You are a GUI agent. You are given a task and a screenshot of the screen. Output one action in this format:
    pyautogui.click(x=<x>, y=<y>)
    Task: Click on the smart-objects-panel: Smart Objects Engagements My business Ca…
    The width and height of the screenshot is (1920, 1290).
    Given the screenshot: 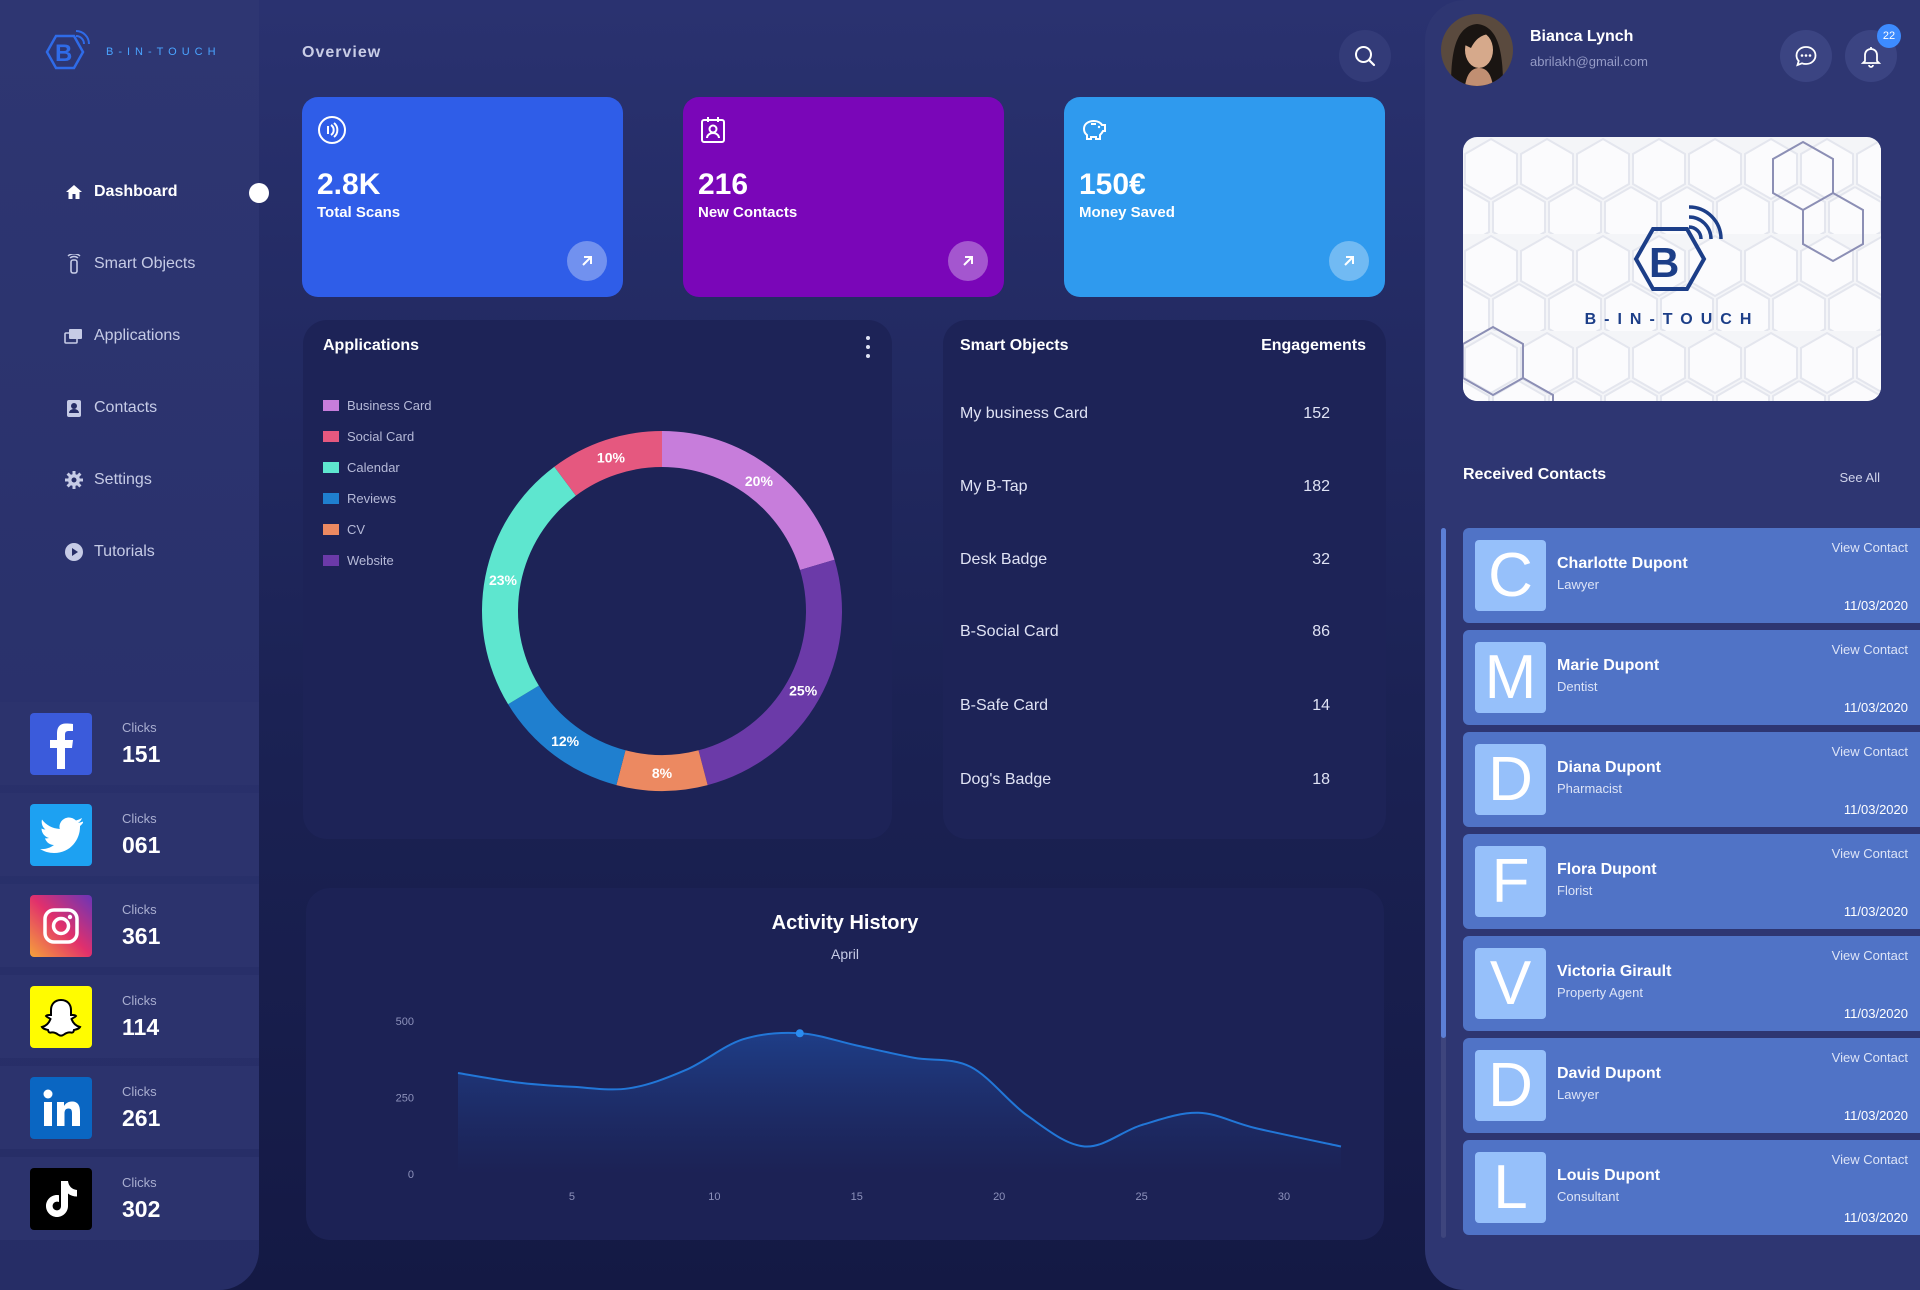 What is the action you would take?
    pyautogui.click(x=1164, y=579)
    